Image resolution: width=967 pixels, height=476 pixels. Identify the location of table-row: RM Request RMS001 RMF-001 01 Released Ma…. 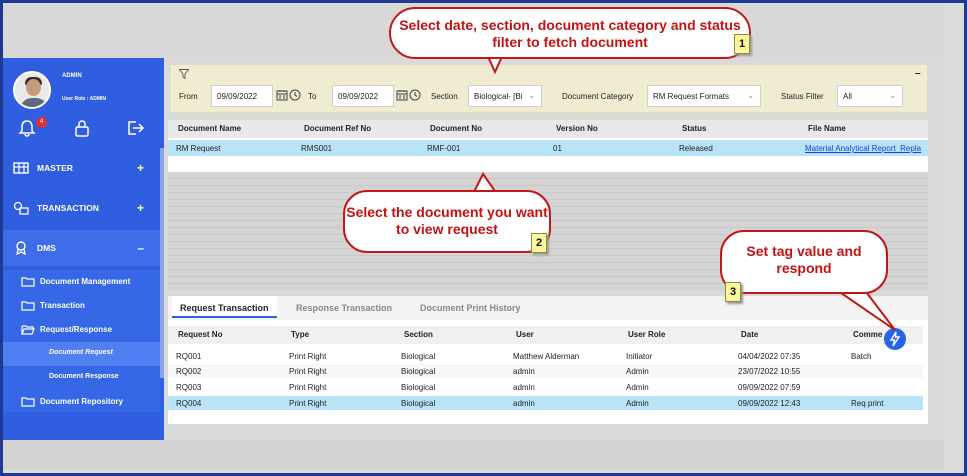
(548, 148).